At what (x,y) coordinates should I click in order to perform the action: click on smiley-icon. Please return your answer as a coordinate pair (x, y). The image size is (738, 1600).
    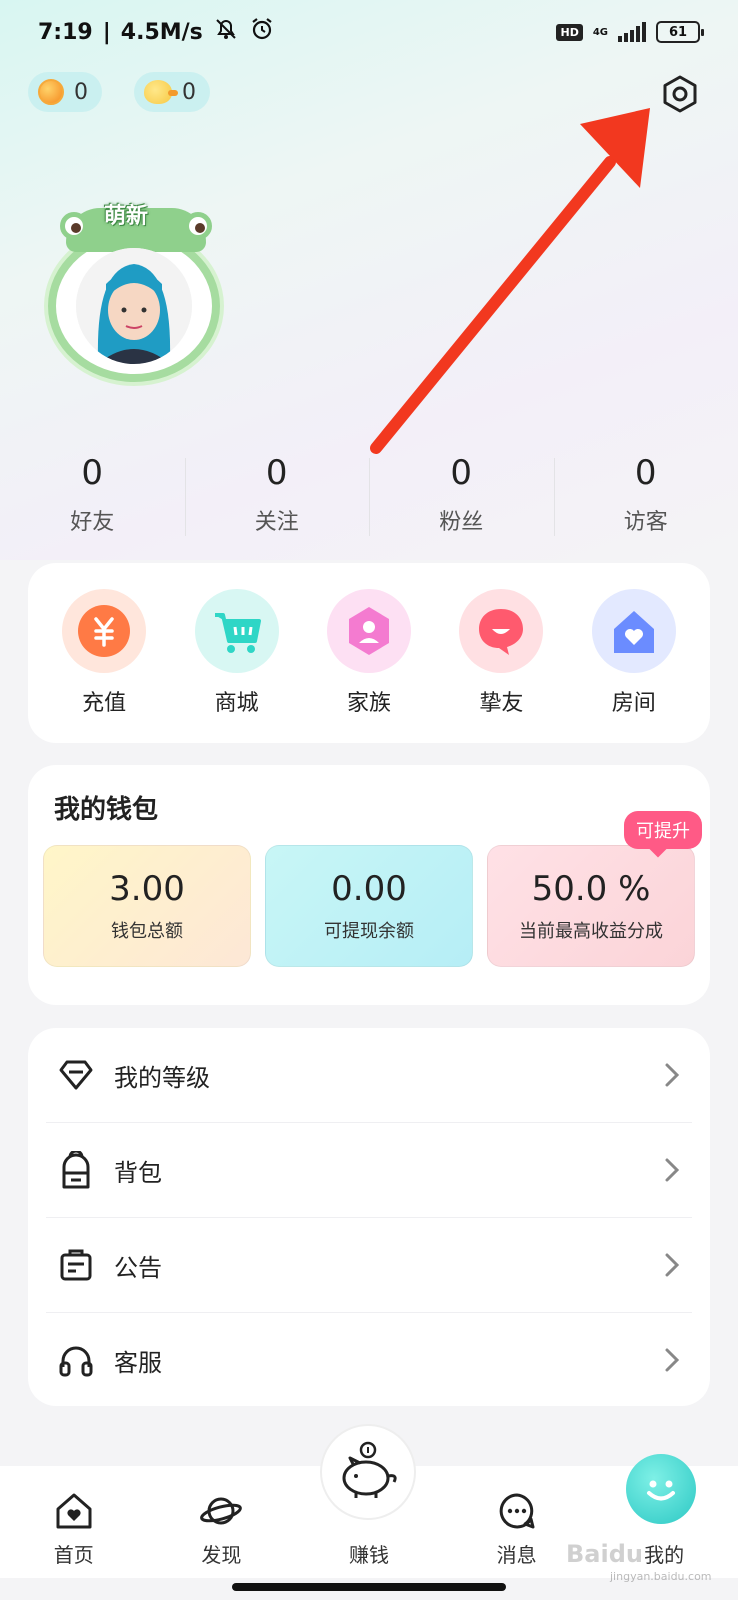
    Looking at the image, I should click on (661, 1490).